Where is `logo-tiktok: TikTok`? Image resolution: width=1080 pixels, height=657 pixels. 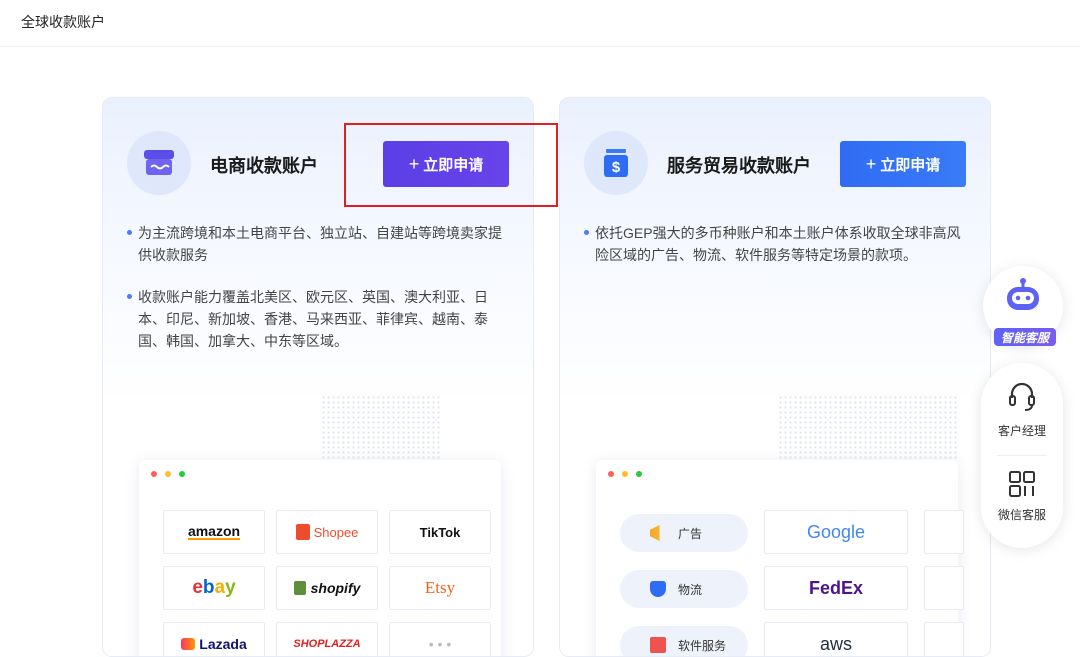
logo-tiktok: TikTok is located at coordinates (440, 532).